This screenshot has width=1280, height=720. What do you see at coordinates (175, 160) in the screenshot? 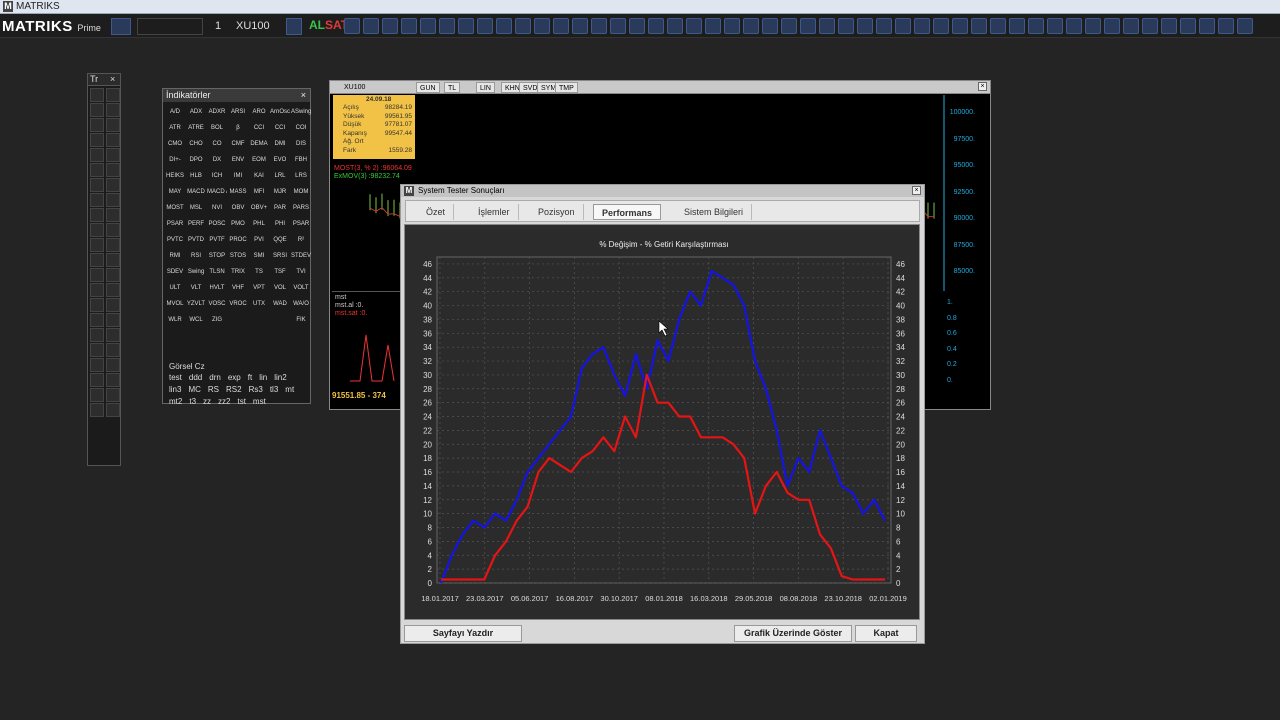
I see `indicator-button: DI+-` at bounding box center [175, 160].